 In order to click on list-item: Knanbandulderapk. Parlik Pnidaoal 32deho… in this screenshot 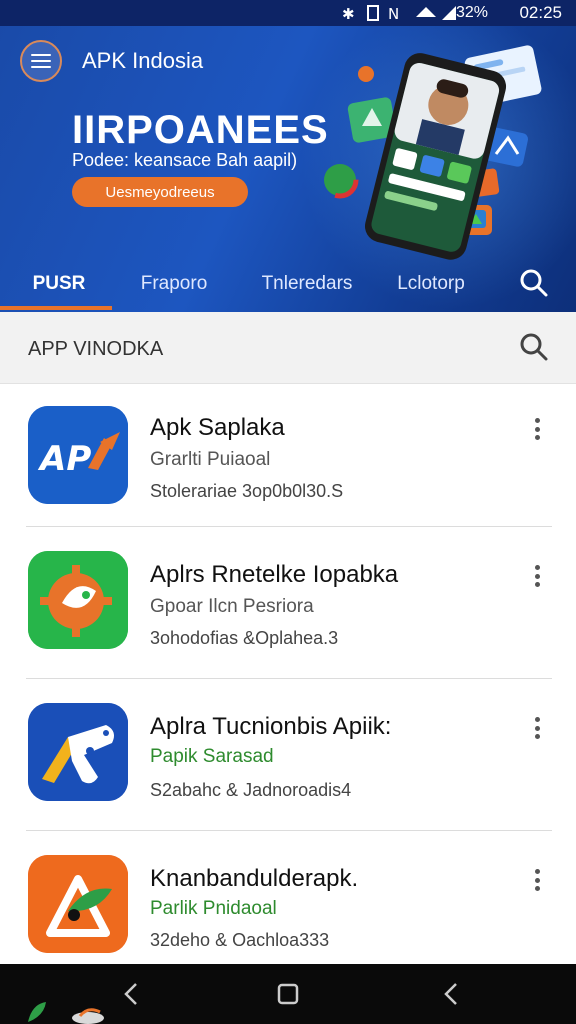, I will do `click(288, 907)`.